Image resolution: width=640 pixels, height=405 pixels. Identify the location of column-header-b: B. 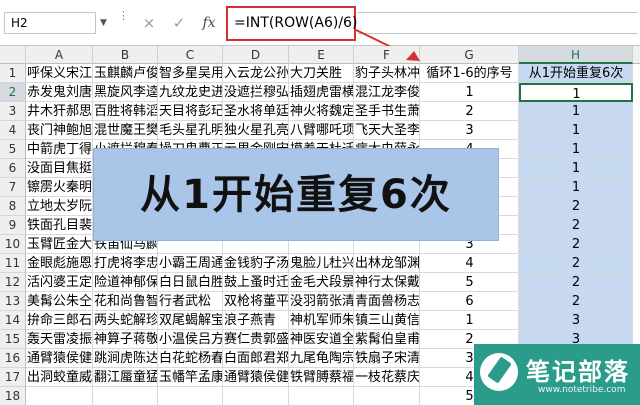
(125, 55).